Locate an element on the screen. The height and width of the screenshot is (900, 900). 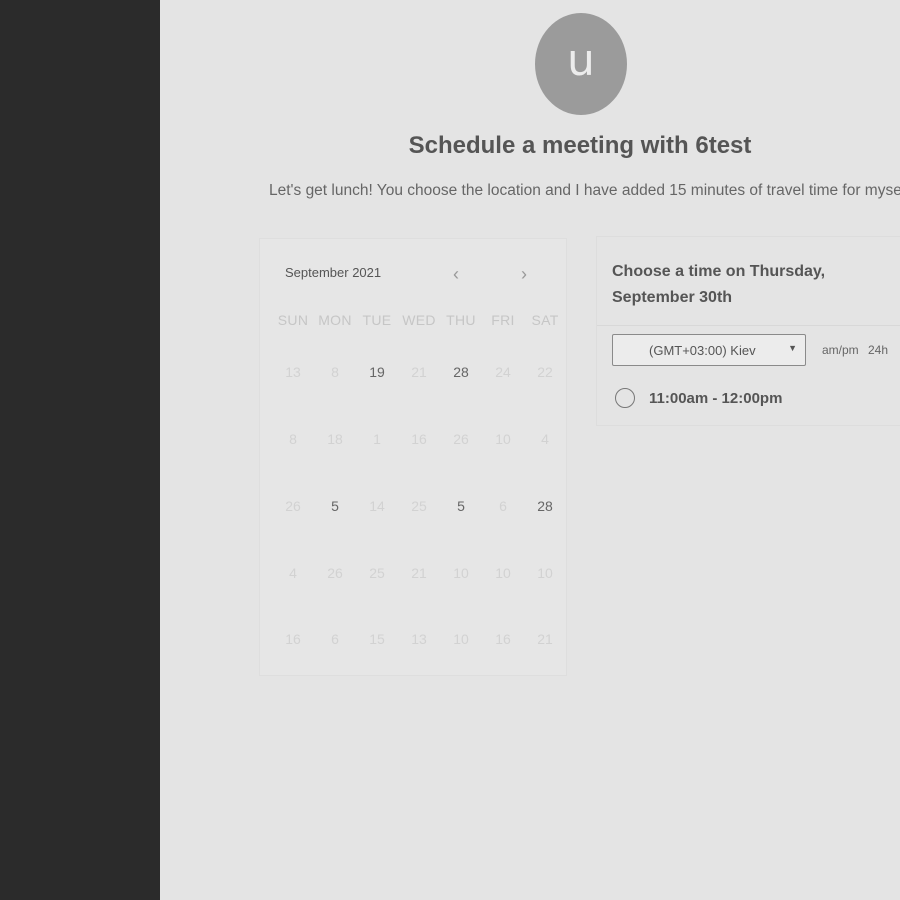
weekday-label: TUE is located at coordinates (377, 320).